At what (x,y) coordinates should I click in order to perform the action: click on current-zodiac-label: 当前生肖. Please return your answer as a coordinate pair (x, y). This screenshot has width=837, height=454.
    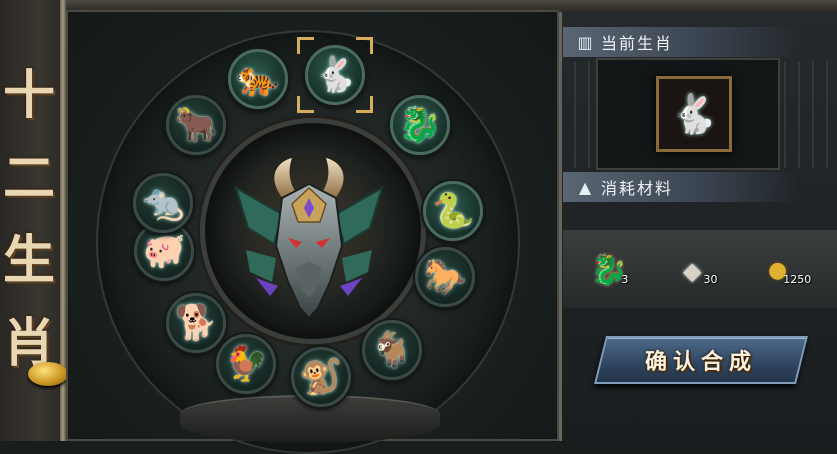
    Looking at the image, I should click on (637, 43).